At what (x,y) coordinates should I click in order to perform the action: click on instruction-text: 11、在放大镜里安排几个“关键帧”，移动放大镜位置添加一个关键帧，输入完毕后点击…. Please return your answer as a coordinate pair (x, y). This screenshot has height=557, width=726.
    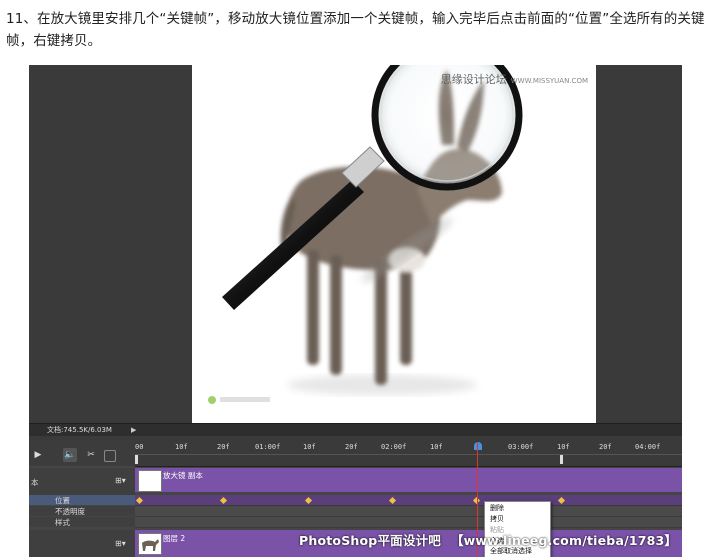
    Looking at the image, I should click on (355, 30).